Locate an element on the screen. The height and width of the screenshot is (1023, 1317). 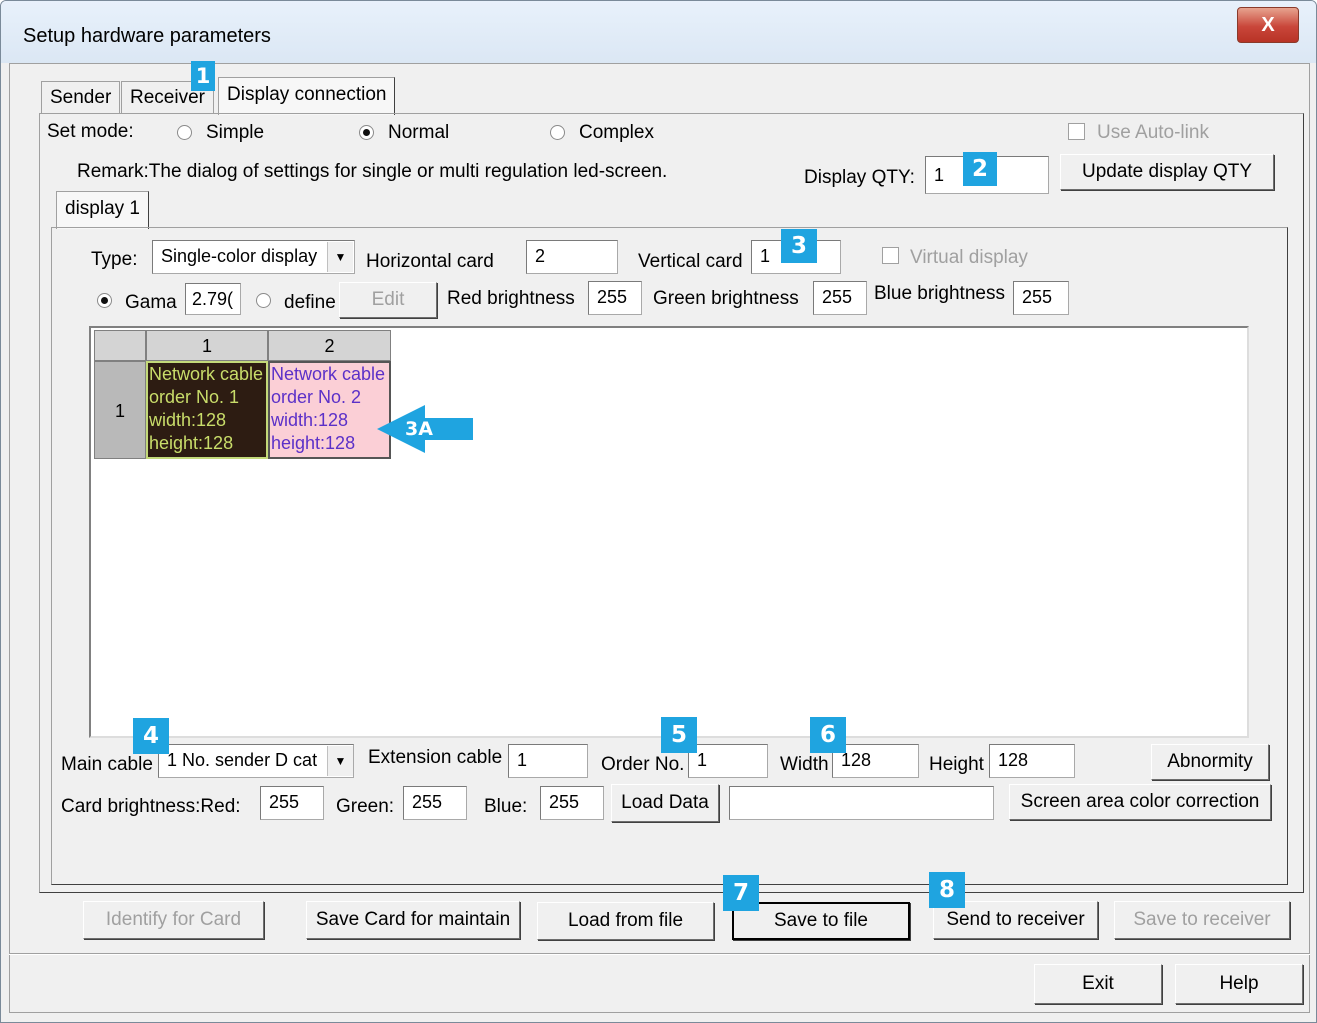
annotation-marker-3: 3 is located at coordinates (799, 246).